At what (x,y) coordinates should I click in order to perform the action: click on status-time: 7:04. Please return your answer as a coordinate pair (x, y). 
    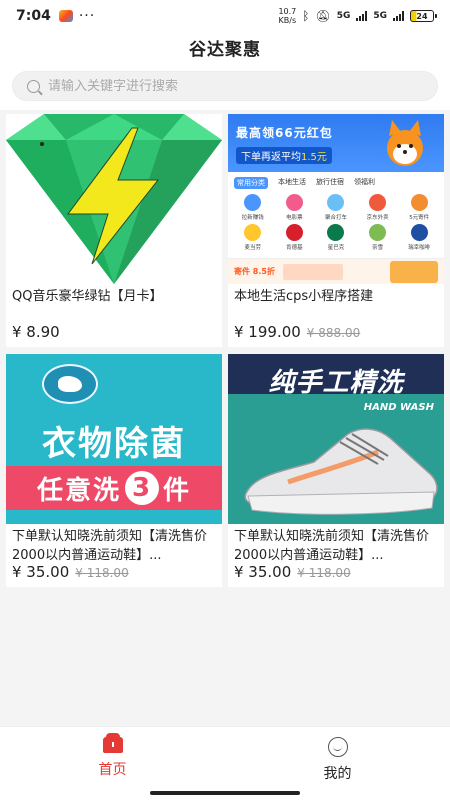
    Looking at the image, I should click on (33, 16).